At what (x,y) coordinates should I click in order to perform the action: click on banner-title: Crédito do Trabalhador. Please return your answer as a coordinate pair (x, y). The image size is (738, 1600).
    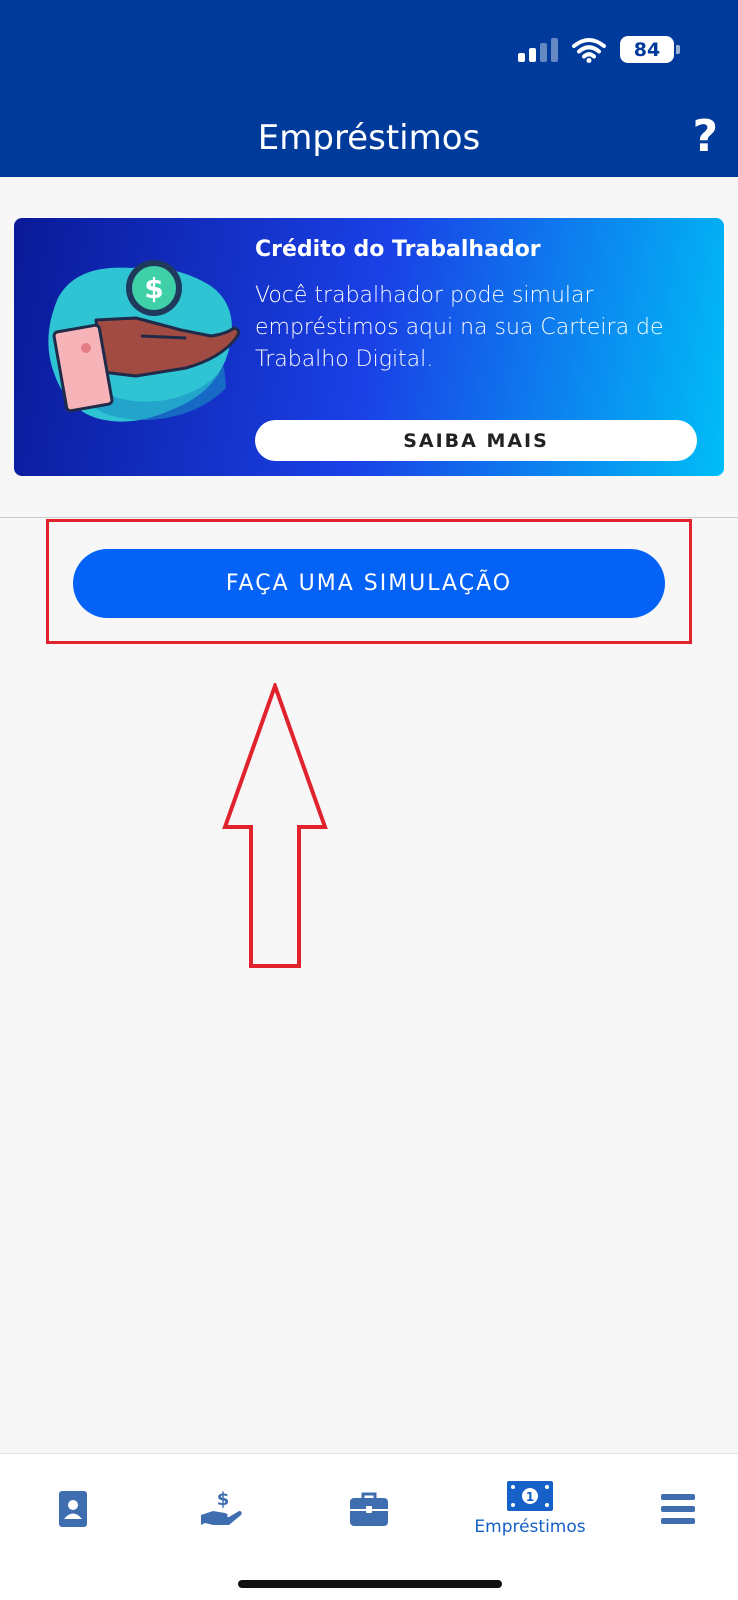
    Looking at the image, I should click on (398, 249).